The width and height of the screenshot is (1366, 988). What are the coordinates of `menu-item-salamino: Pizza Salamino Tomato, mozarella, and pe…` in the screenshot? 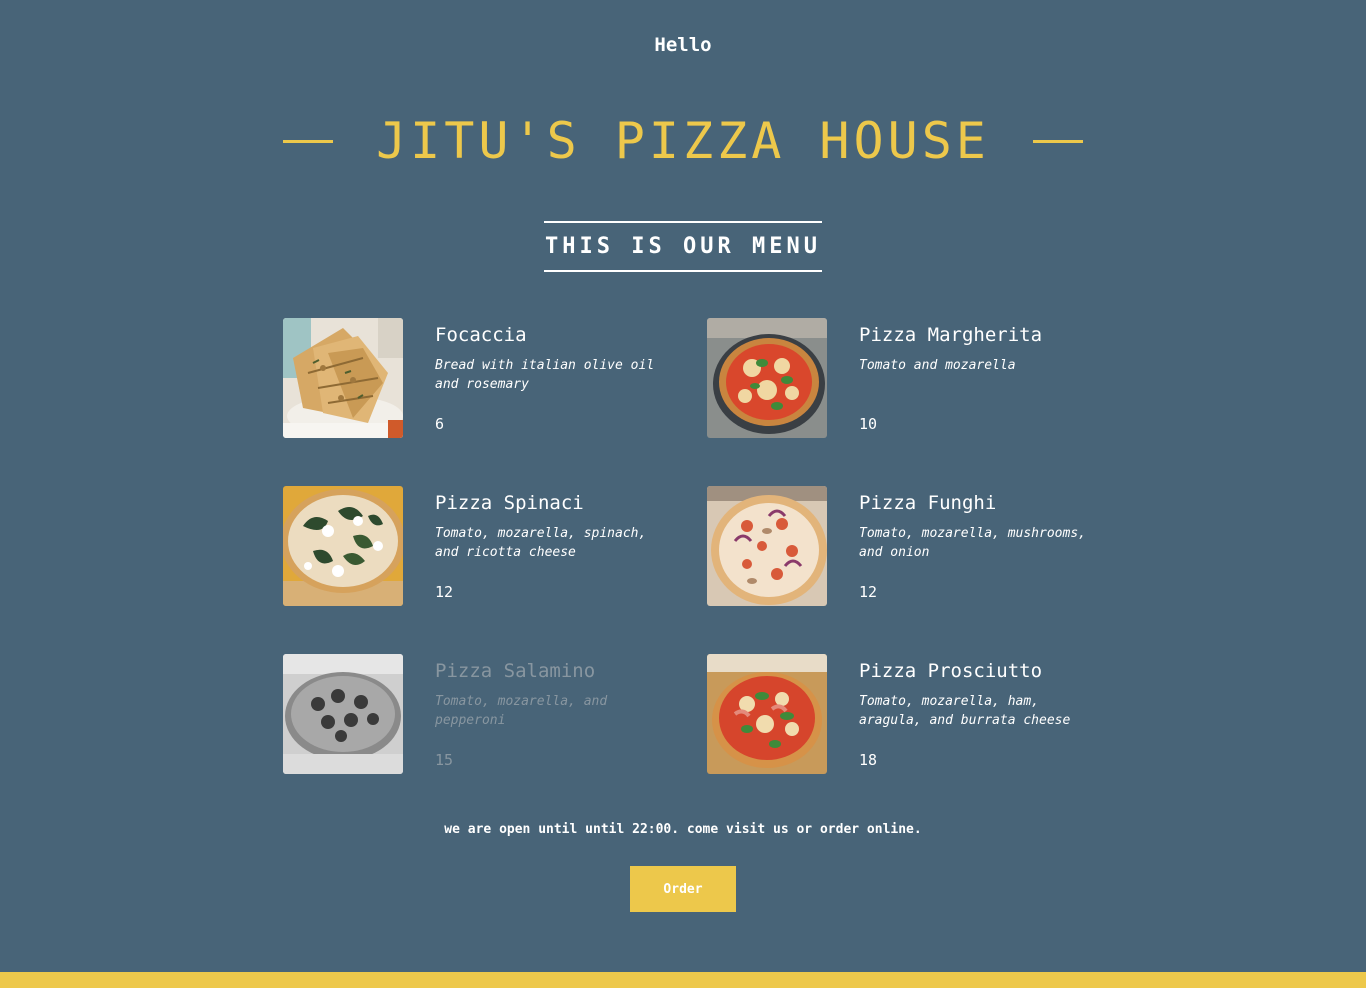 It's located at (483, 714).